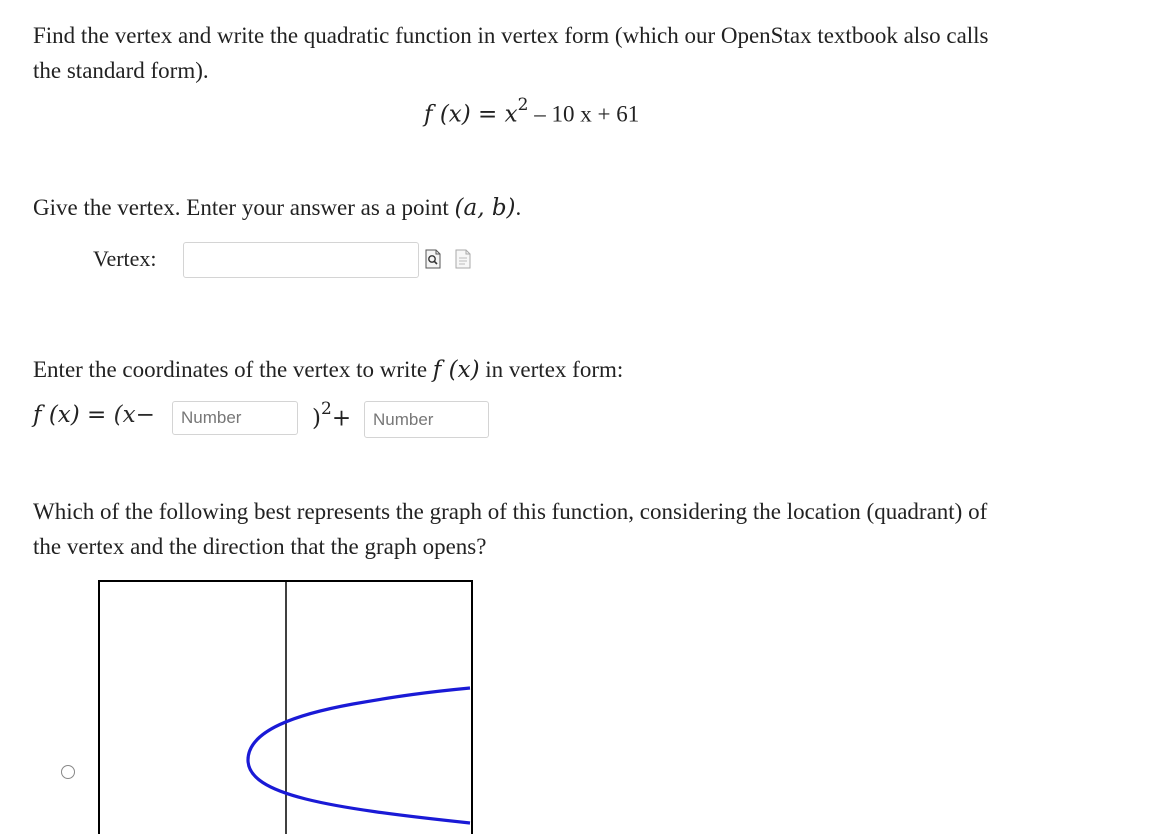 The height and width of the screenshot is (834, 1174). I want to click on function-equals: =, so click(487, 114).